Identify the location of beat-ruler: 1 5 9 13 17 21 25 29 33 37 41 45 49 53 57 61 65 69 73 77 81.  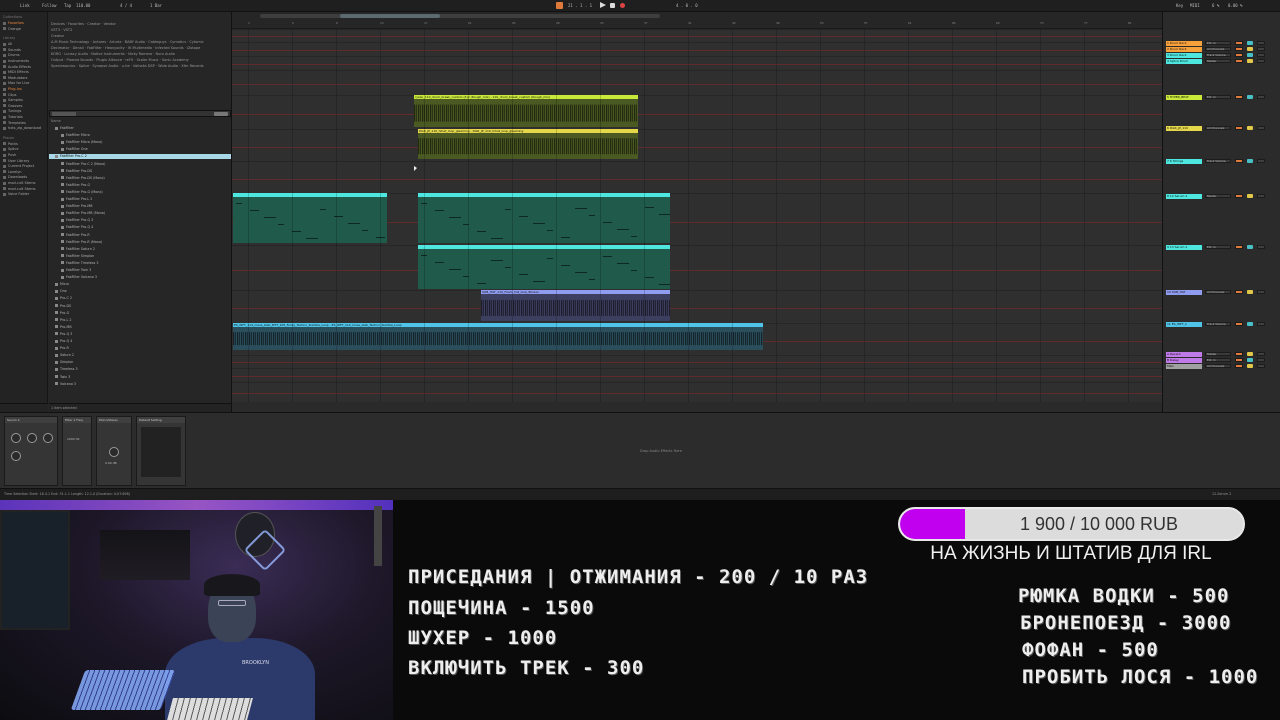
(697, 20).